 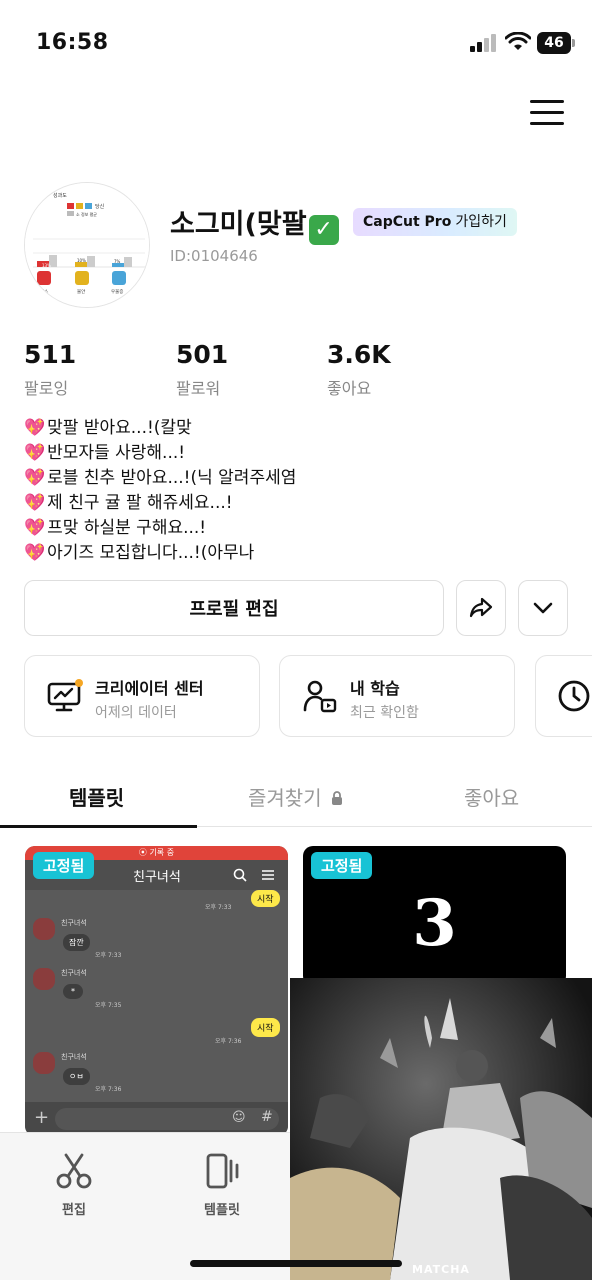 I want to click on history-card, so click(x=563, y=696).